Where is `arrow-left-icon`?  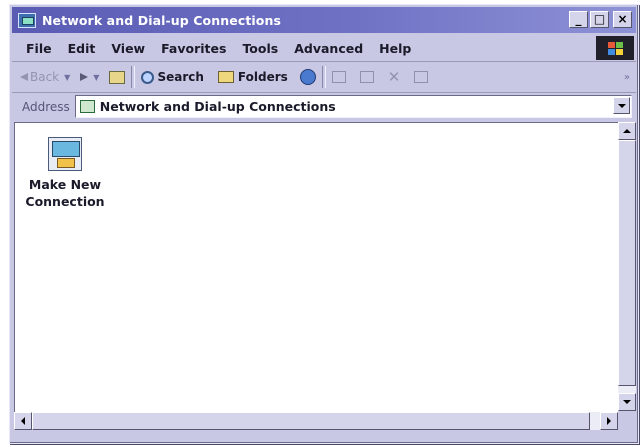
arrow-left-icon is located at coordinates (23, 421).